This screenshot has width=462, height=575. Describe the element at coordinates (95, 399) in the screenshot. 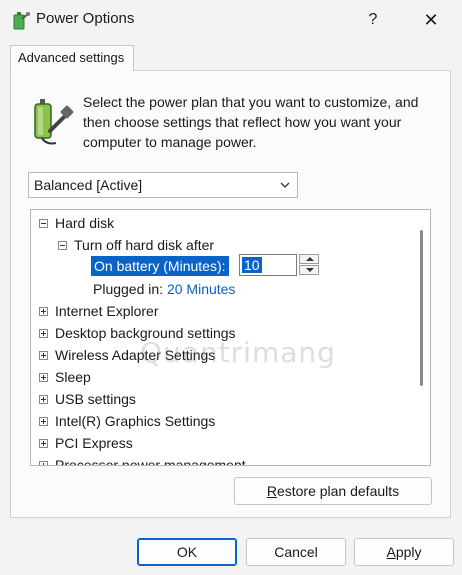

I see `tree-item-label: USB settings` at that location.